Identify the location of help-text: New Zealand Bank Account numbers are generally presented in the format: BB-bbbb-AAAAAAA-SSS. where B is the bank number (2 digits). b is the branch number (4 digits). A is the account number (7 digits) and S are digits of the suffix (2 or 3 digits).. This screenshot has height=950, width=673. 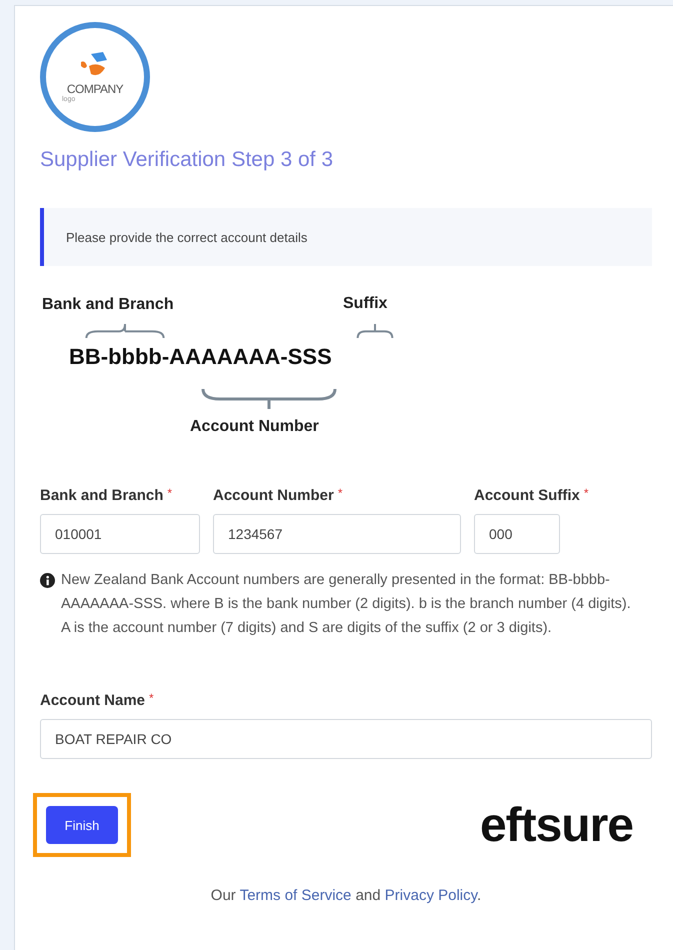
(346, 604).